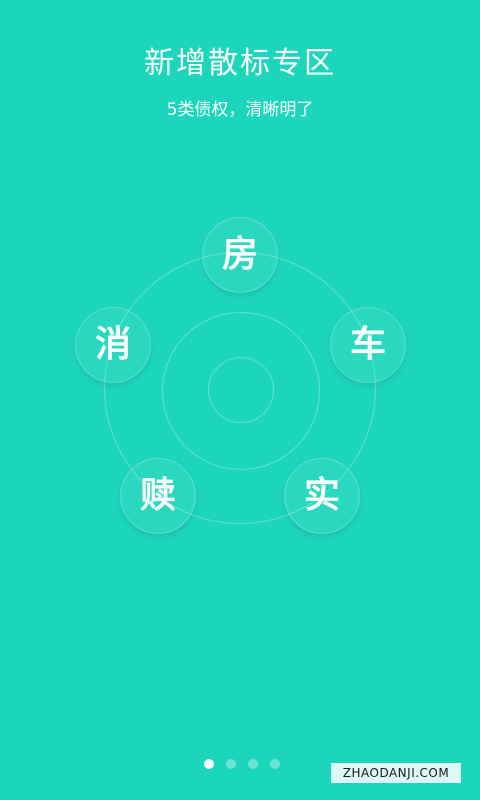 This screenshot has width=480, height=800. What do you see at coordinates (241, 390) in the screenshot?
I see `inner-ring` at bounding box center [241, 390].